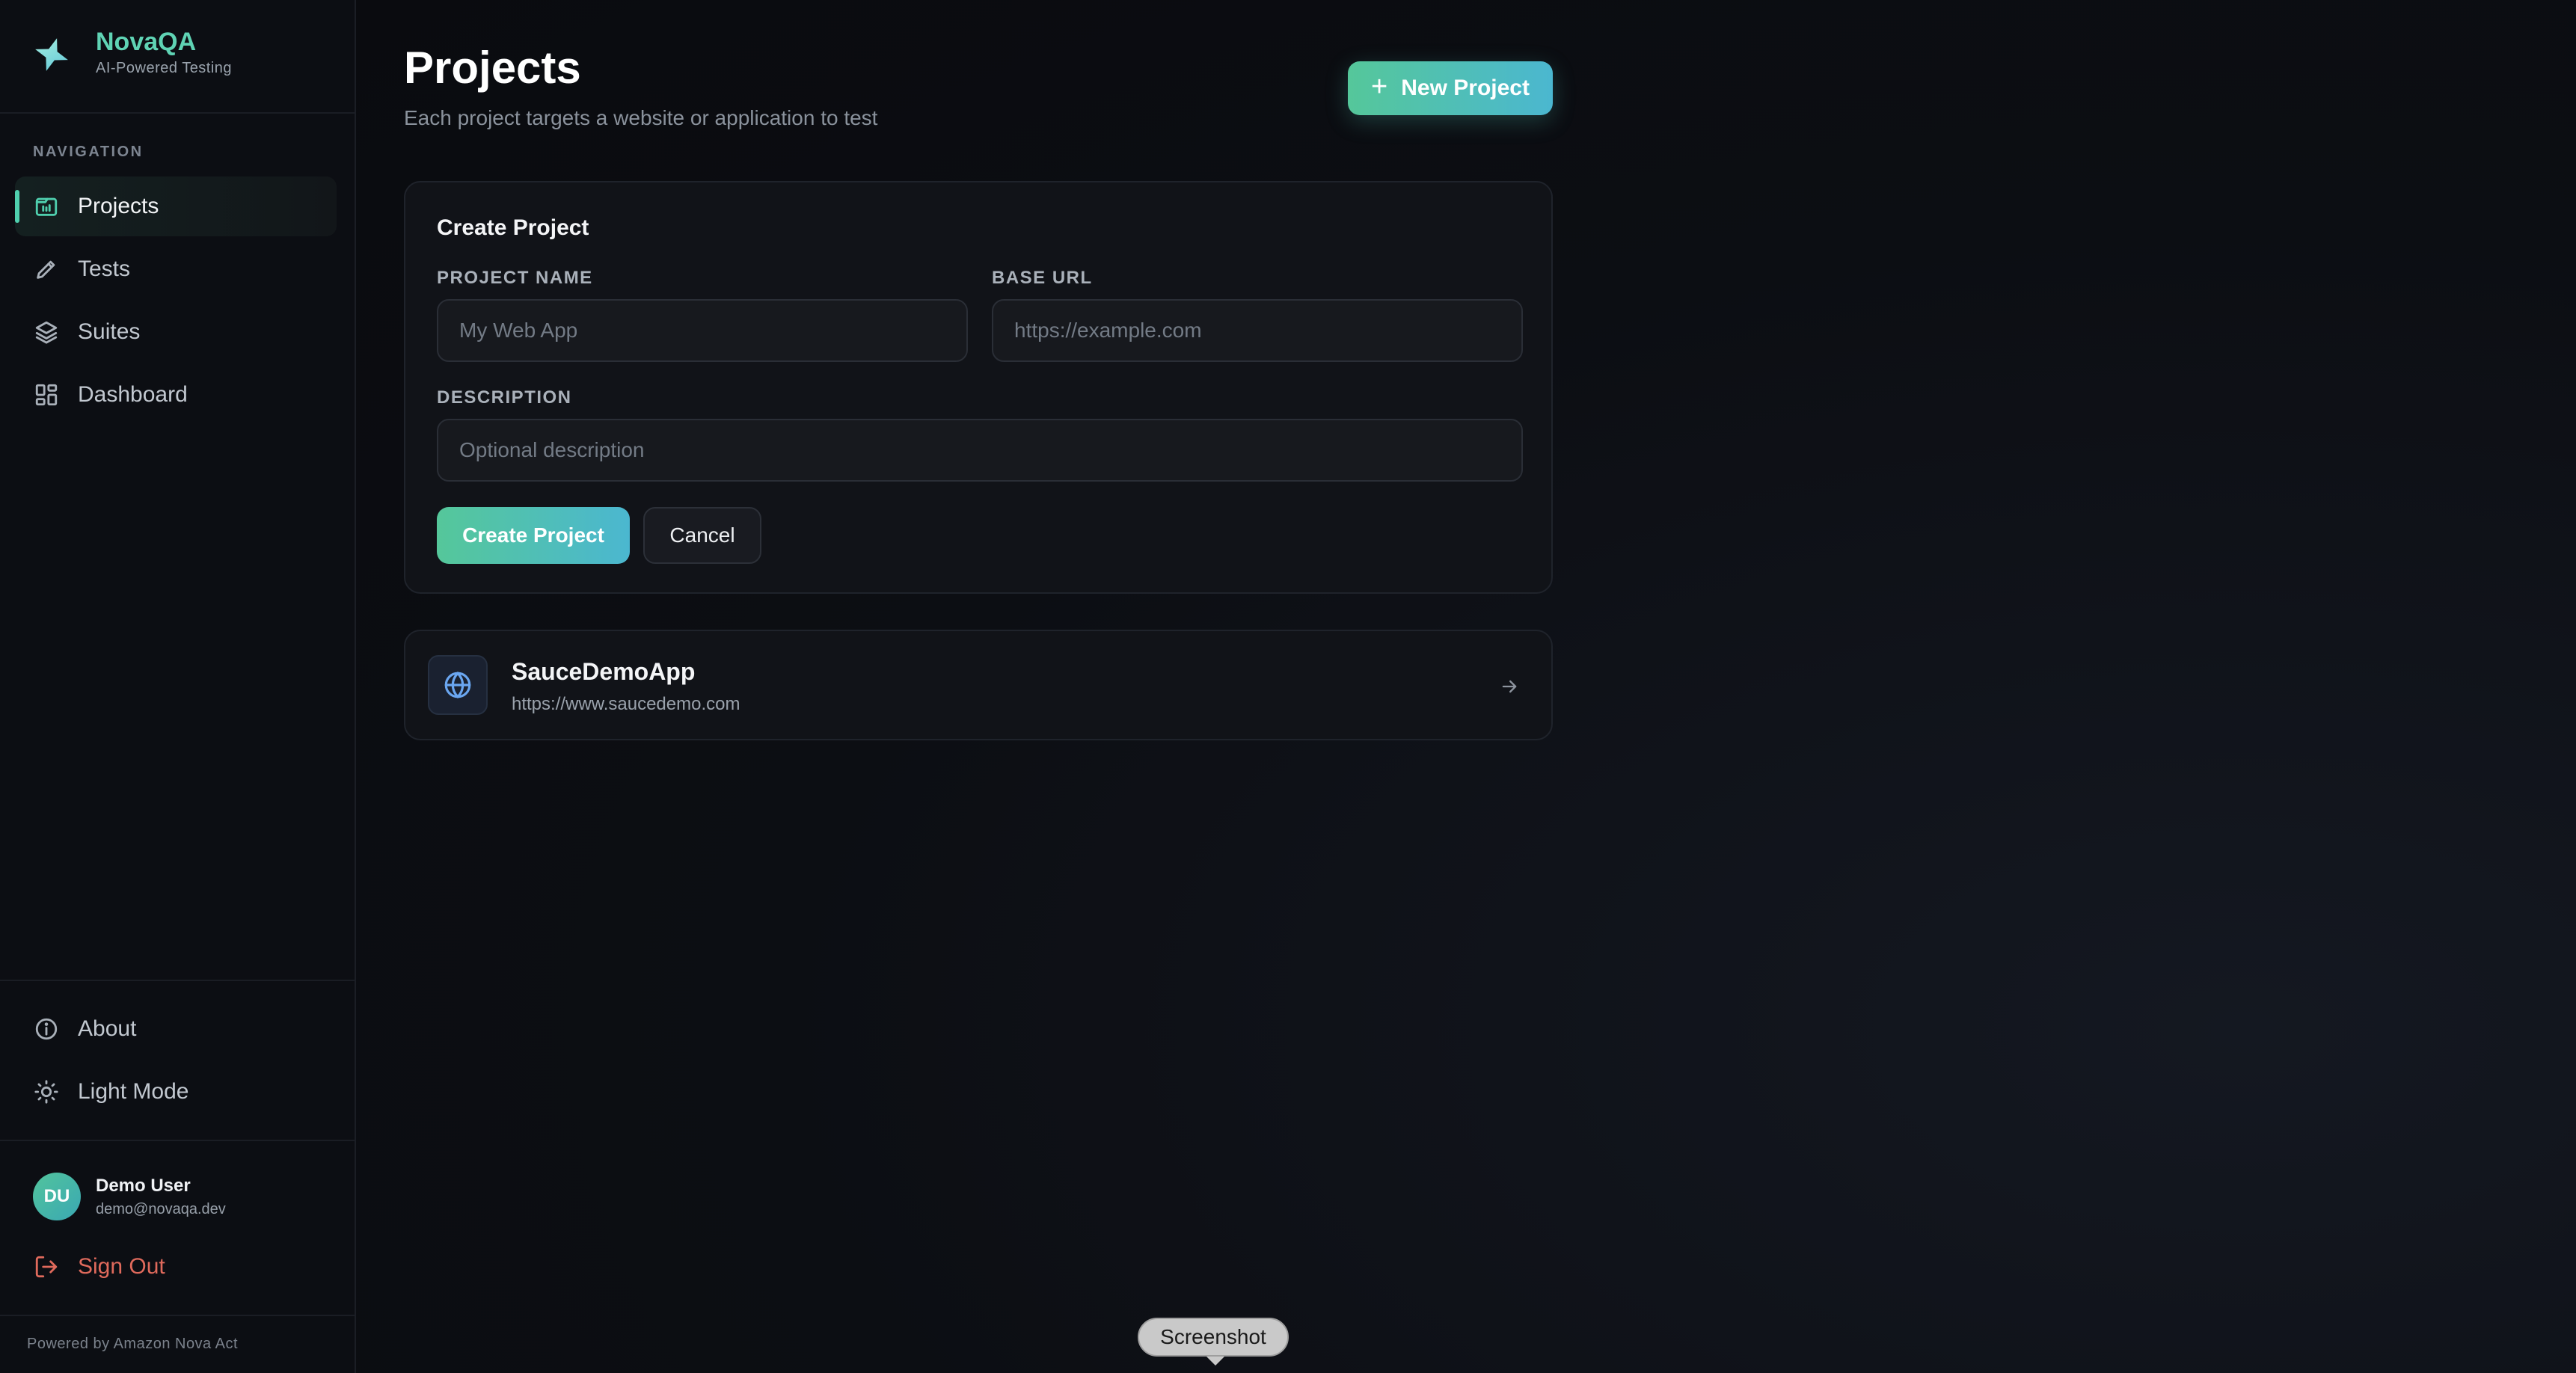 The height and width of the screenshot is (1373, 2576). What do you see at coordinates (46, 1029) in the screenshot?
I see `info-icon` at bounding box center [46, 1029].